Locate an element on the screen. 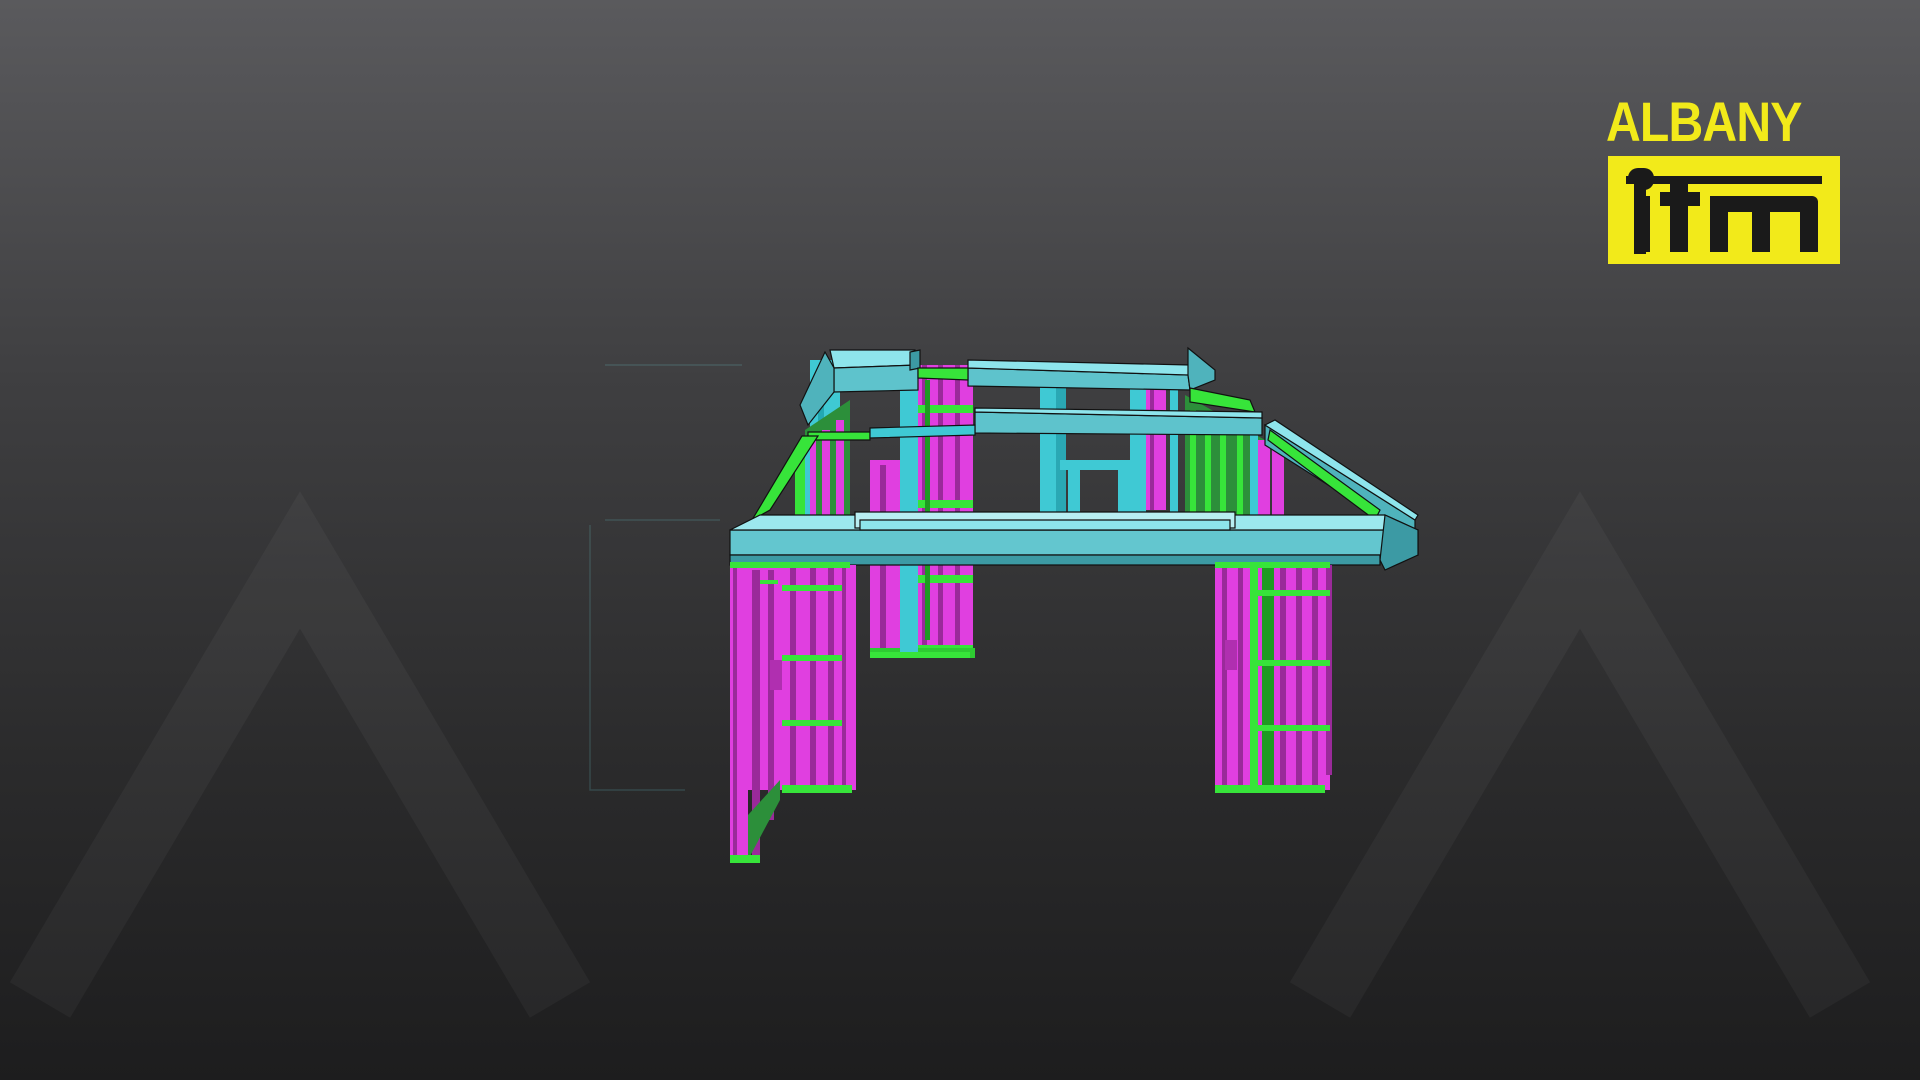 The height and width of the screenshot is (1080, 1920). itm-logo-mark is located at coordinates (1724, 210).